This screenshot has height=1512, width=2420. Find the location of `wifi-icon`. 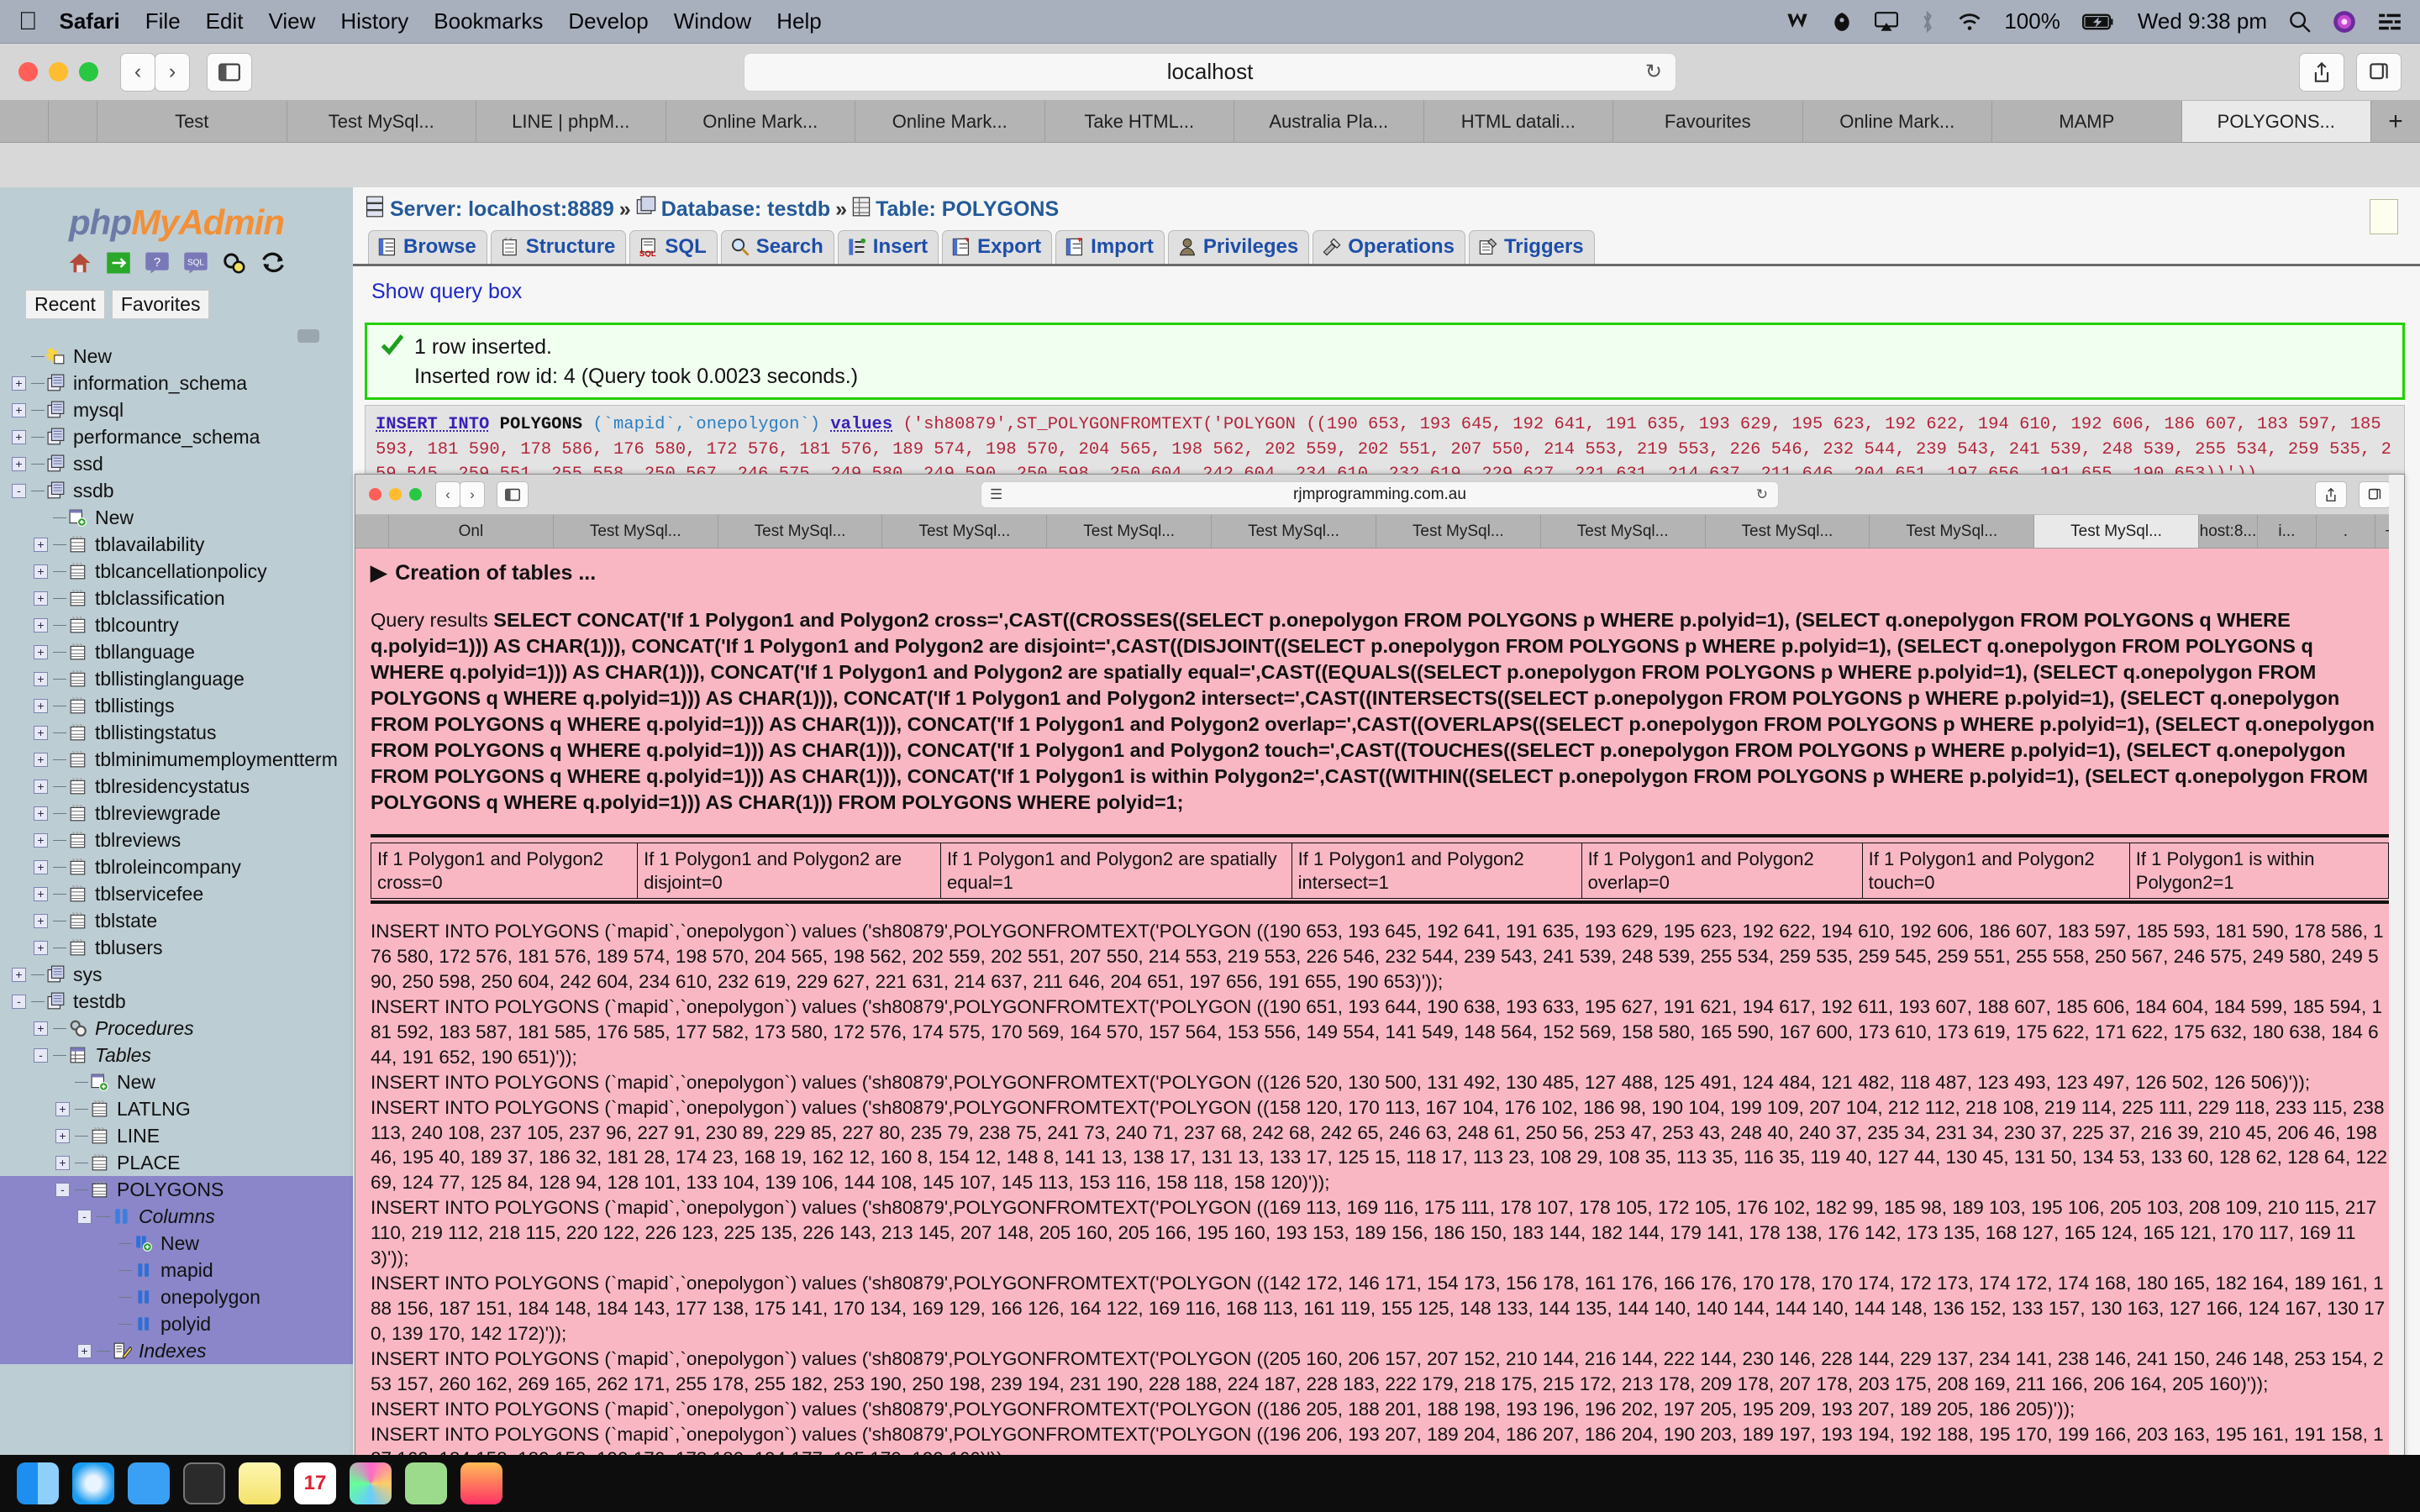

wifi-icon is located at coordinates (1970, 22).